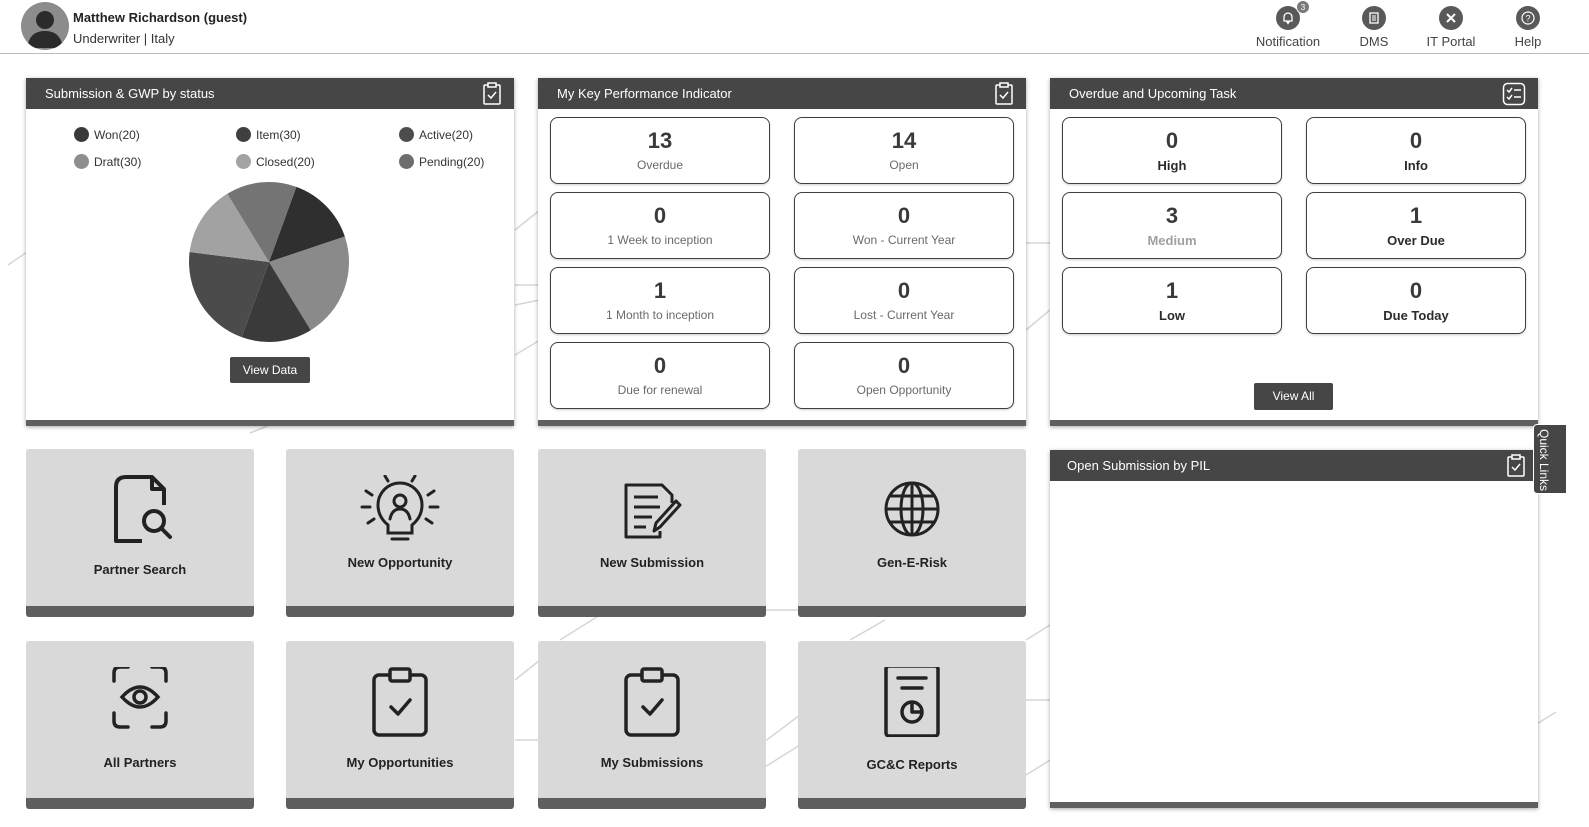 The width and height of the screenshot is (1589, 827). I want to click on avatar, so click(45, 26).